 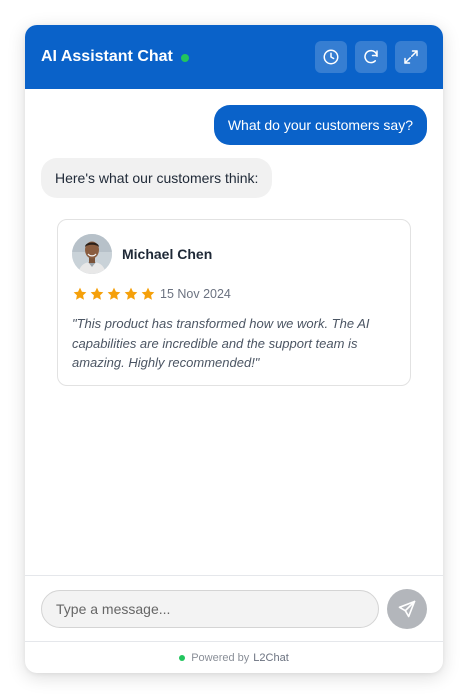 I want to click on avatar-photo, so click(x=92, y=254).